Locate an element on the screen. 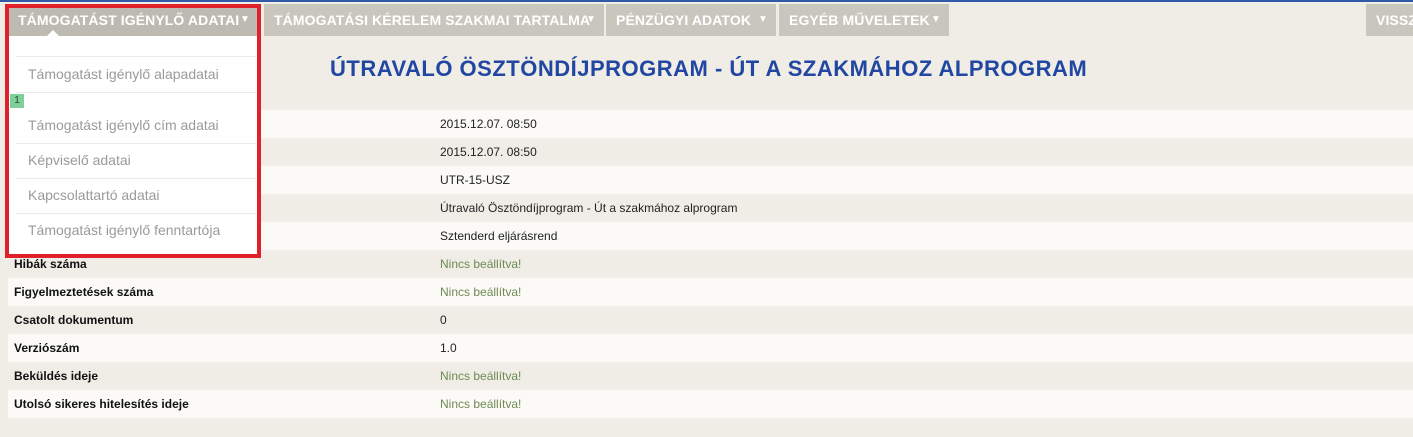  dropdown-item-address-data: Támogatást igénylő cím adatai is located at coordinates (123, 125).